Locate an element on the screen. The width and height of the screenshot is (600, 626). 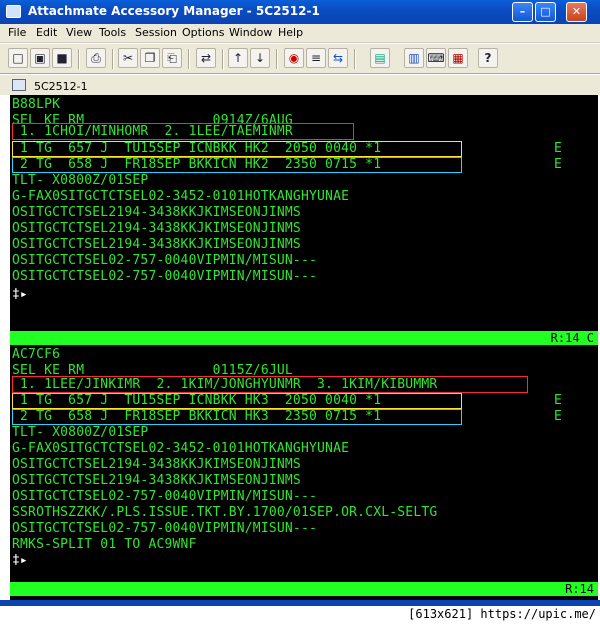
paste-icon: ⎗ is located at coordinates (172, 58).